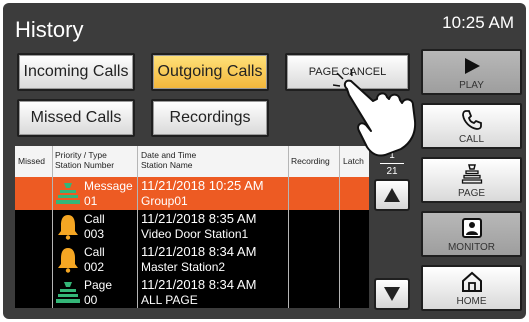 The width and height of the screenshot is (529, 322). What do you see at coordinates (169, 155) in the screenshot?
I see `col-datetime-l1: Date and Time` at bounding box center [169, 155].